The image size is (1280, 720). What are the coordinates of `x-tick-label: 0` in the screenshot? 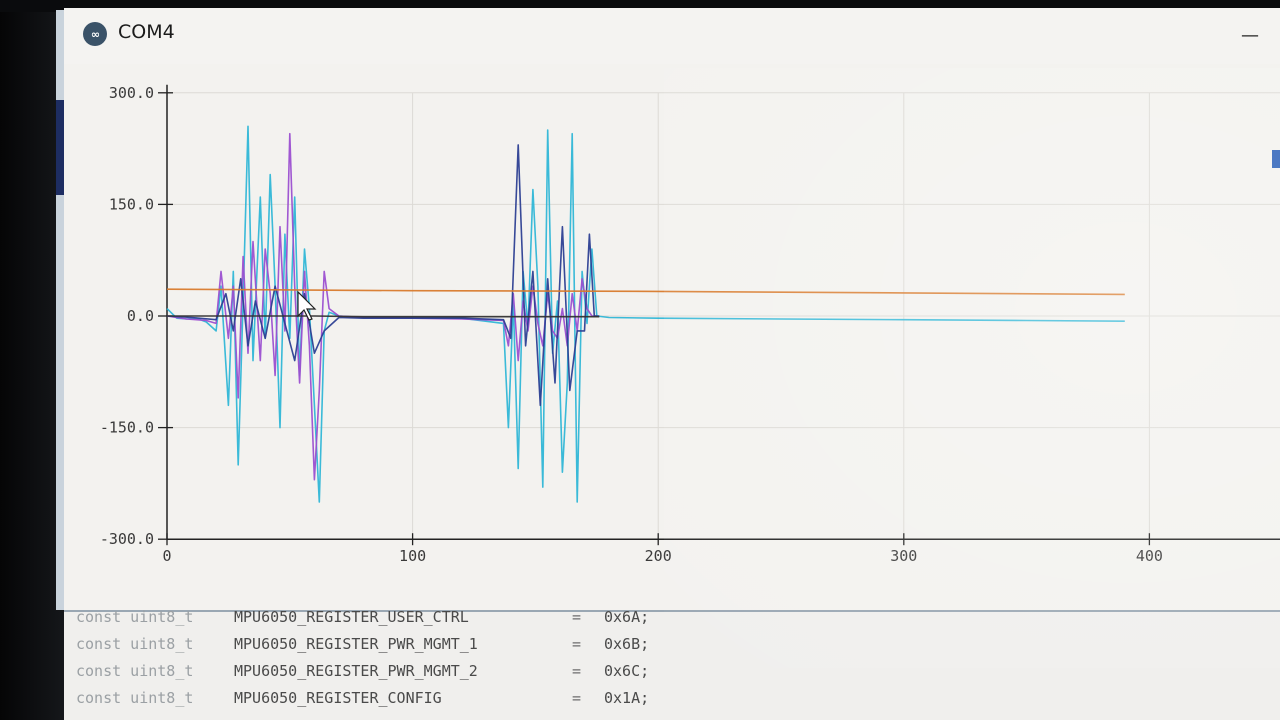 It's located at (166, 556).